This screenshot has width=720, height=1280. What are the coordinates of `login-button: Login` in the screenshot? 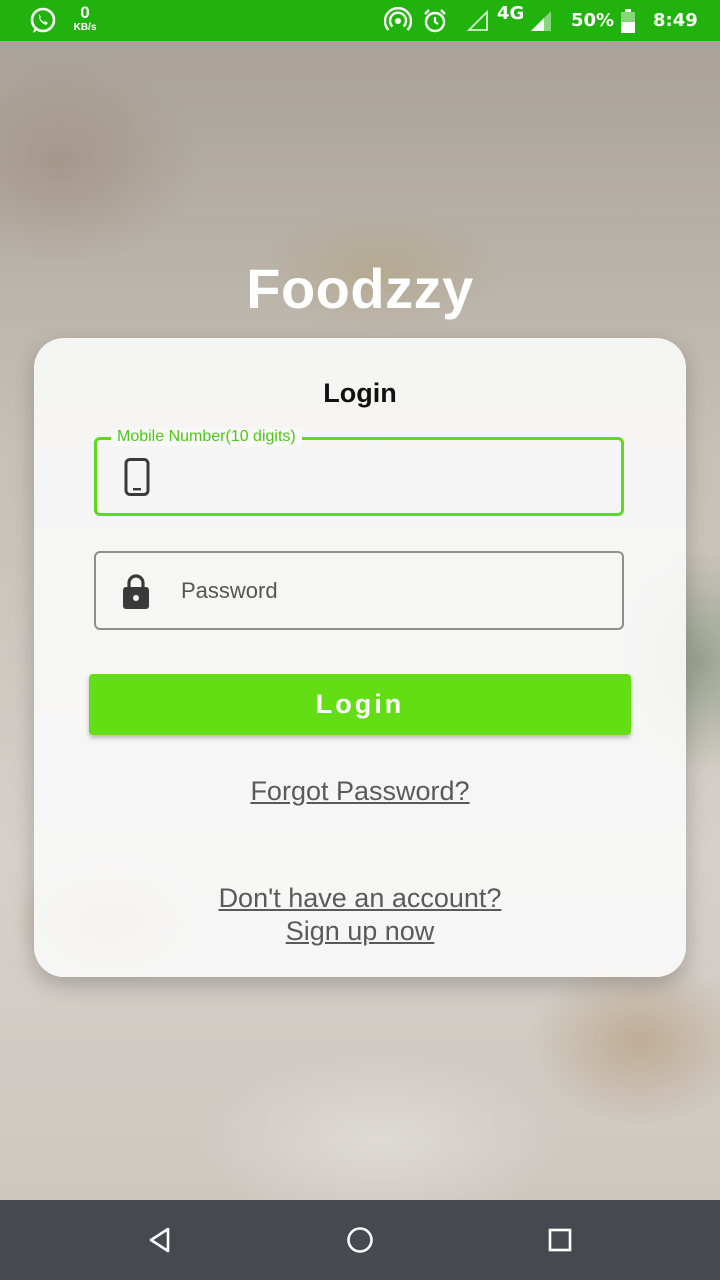 It's located at (360, 704).